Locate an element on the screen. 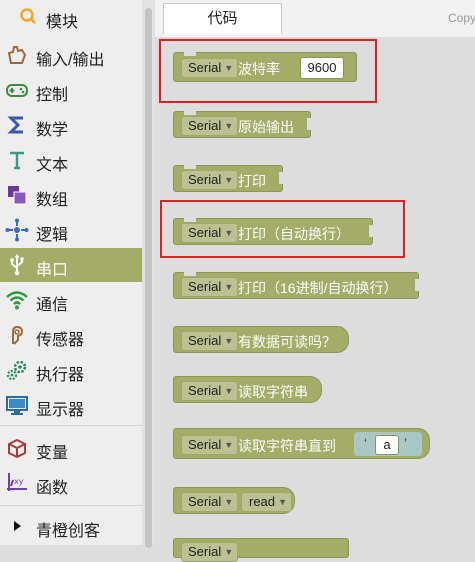  copy-button: Copy is located at coordinates (461, 18).